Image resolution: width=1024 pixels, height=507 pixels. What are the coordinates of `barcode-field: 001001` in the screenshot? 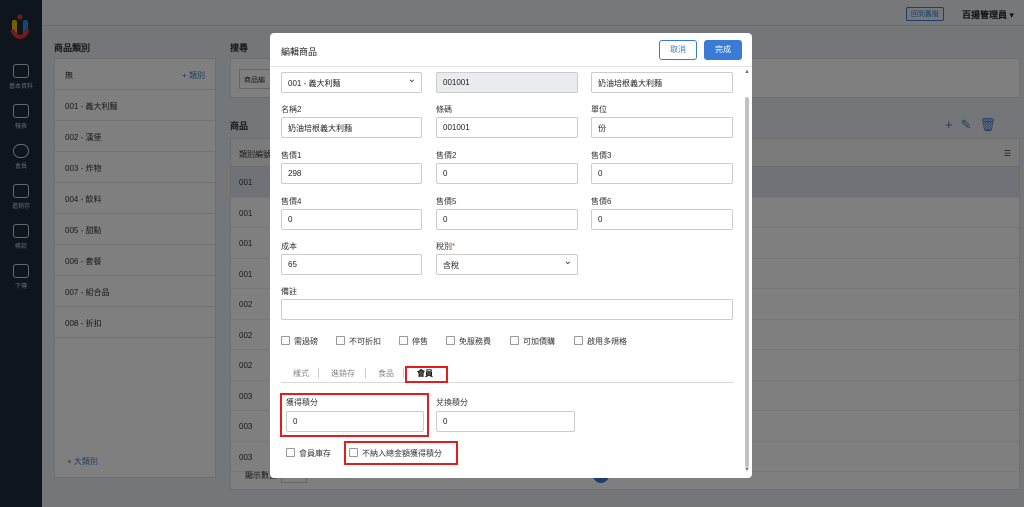 It's located at (507, 127).